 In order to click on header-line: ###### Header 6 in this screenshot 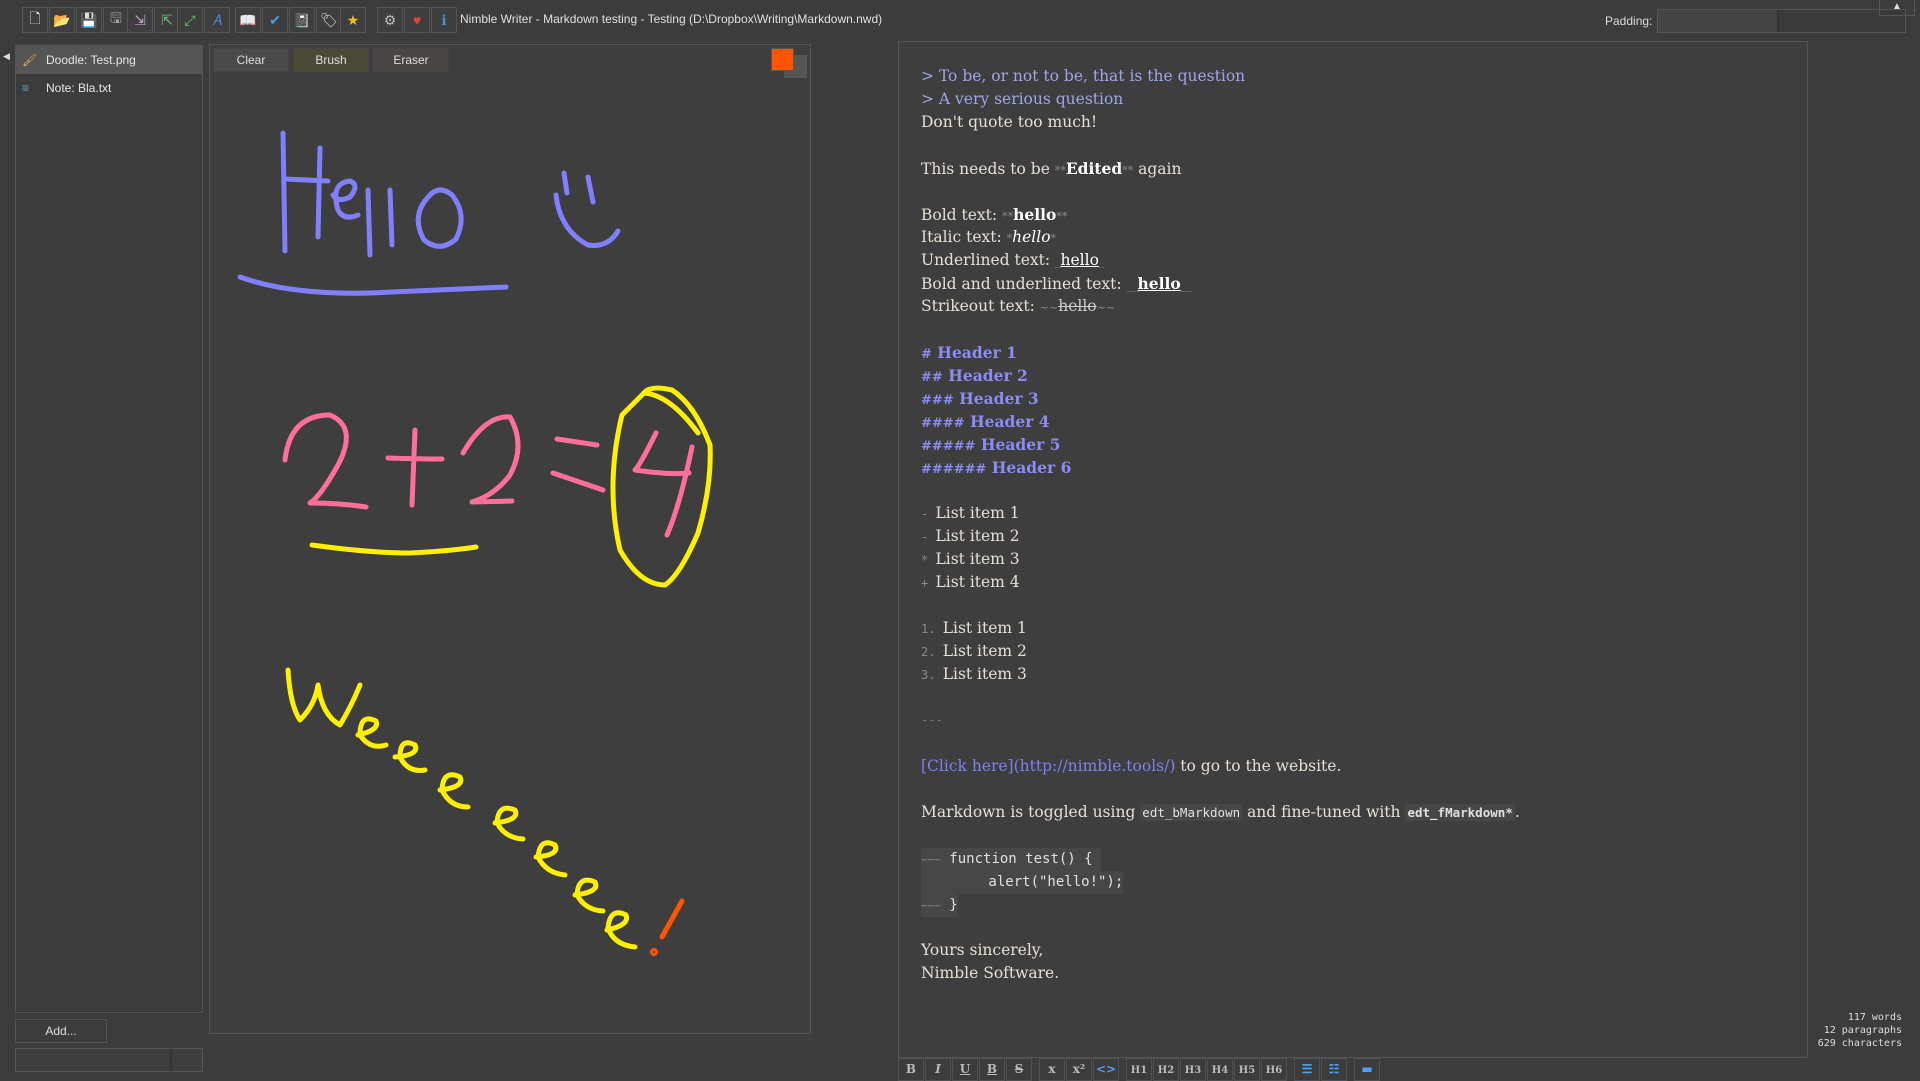, I will do `click(1220, 467)`.